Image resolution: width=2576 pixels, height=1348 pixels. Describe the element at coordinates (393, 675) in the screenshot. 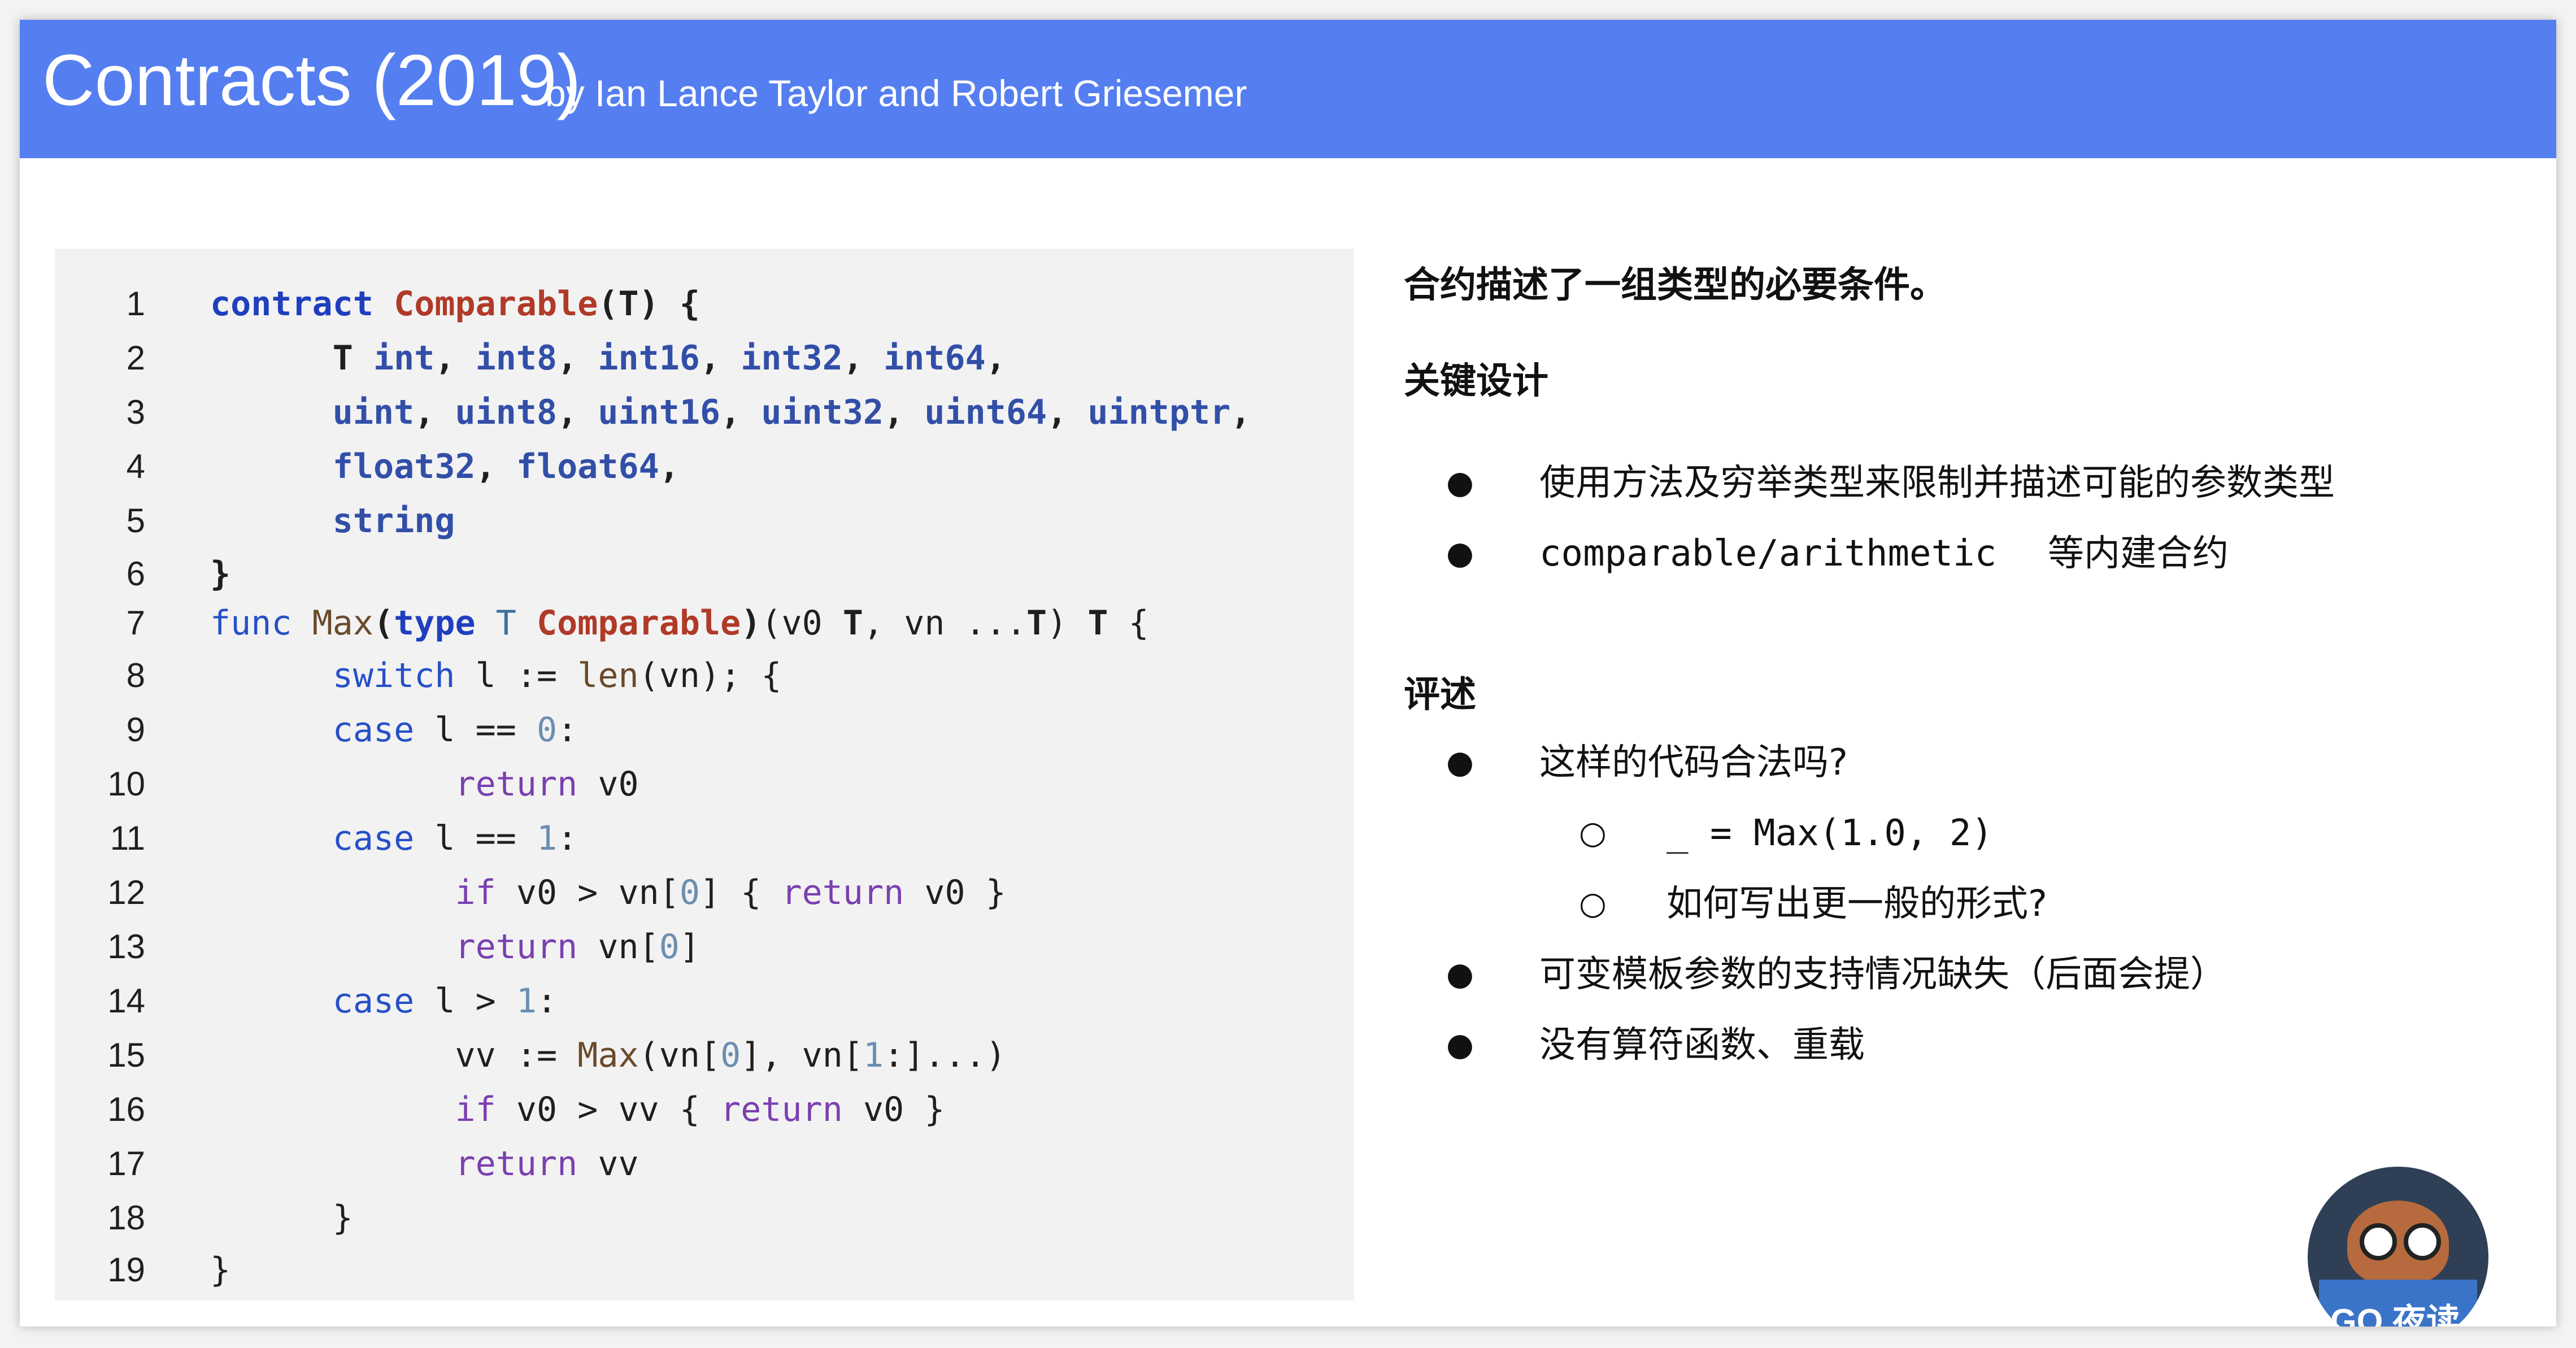

I see `code-token: switch` at that location.